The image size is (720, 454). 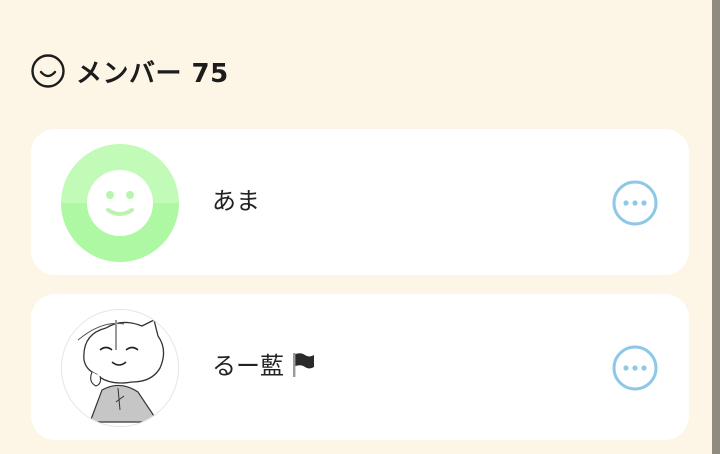 What do you see at coordinates (152, 73) in the screenshot?
I see `members-title: メンバー 75` at bounding box center [152, 73].